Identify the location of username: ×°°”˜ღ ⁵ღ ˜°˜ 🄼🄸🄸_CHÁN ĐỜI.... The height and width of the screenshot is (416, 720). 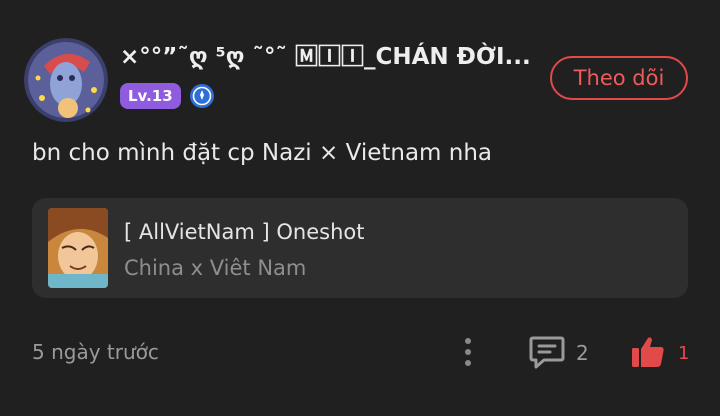
(330, 57).